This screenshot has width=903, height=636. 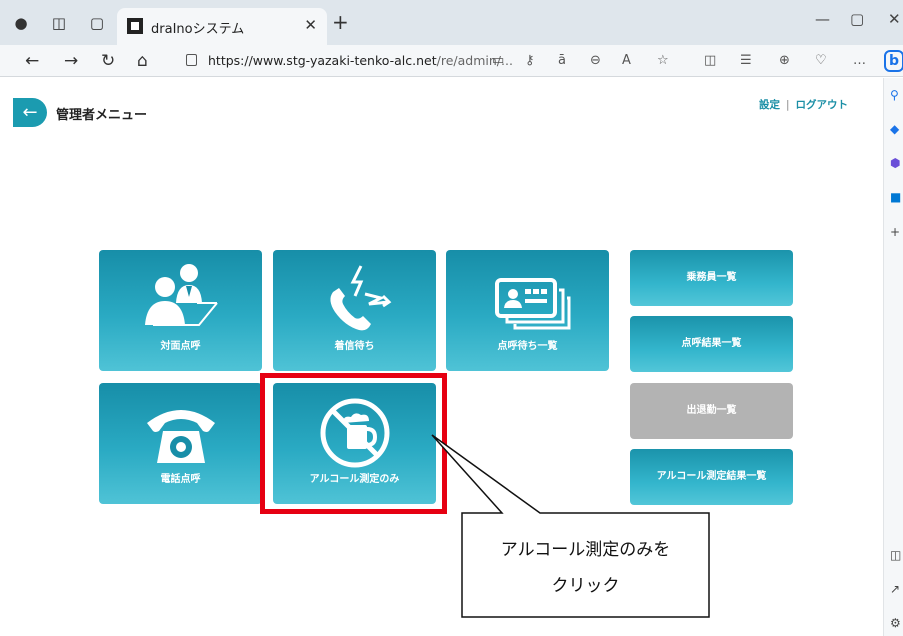 What do you see at coordinates (585, 550) in the screenshot?
I see `callout-line-1: アルコール測定のみを` at bounding box center [585, 550].